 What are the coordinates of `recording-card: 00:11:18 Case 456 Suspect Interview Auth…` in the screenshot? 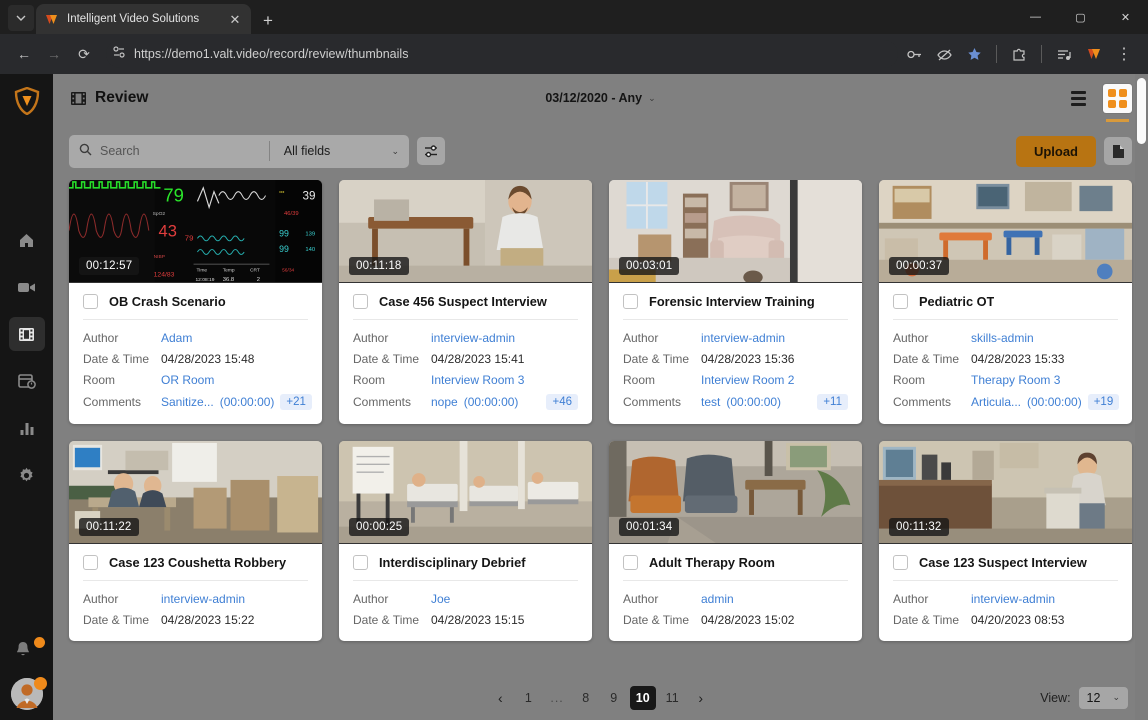 It's located at (465, 302).